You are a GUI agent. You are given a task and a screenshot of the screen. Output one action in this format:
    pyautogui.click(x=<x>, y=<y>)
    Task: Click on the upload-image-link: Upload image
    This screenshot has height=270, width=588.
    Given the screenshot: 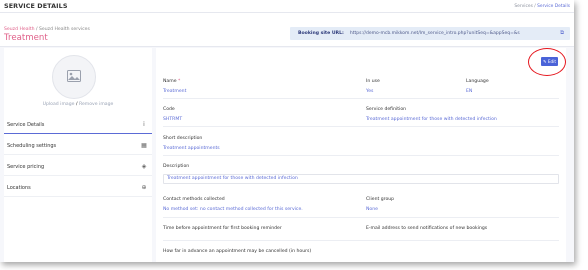 What is the action you would take?
    pyautogui.click(x=59, y=104)
    